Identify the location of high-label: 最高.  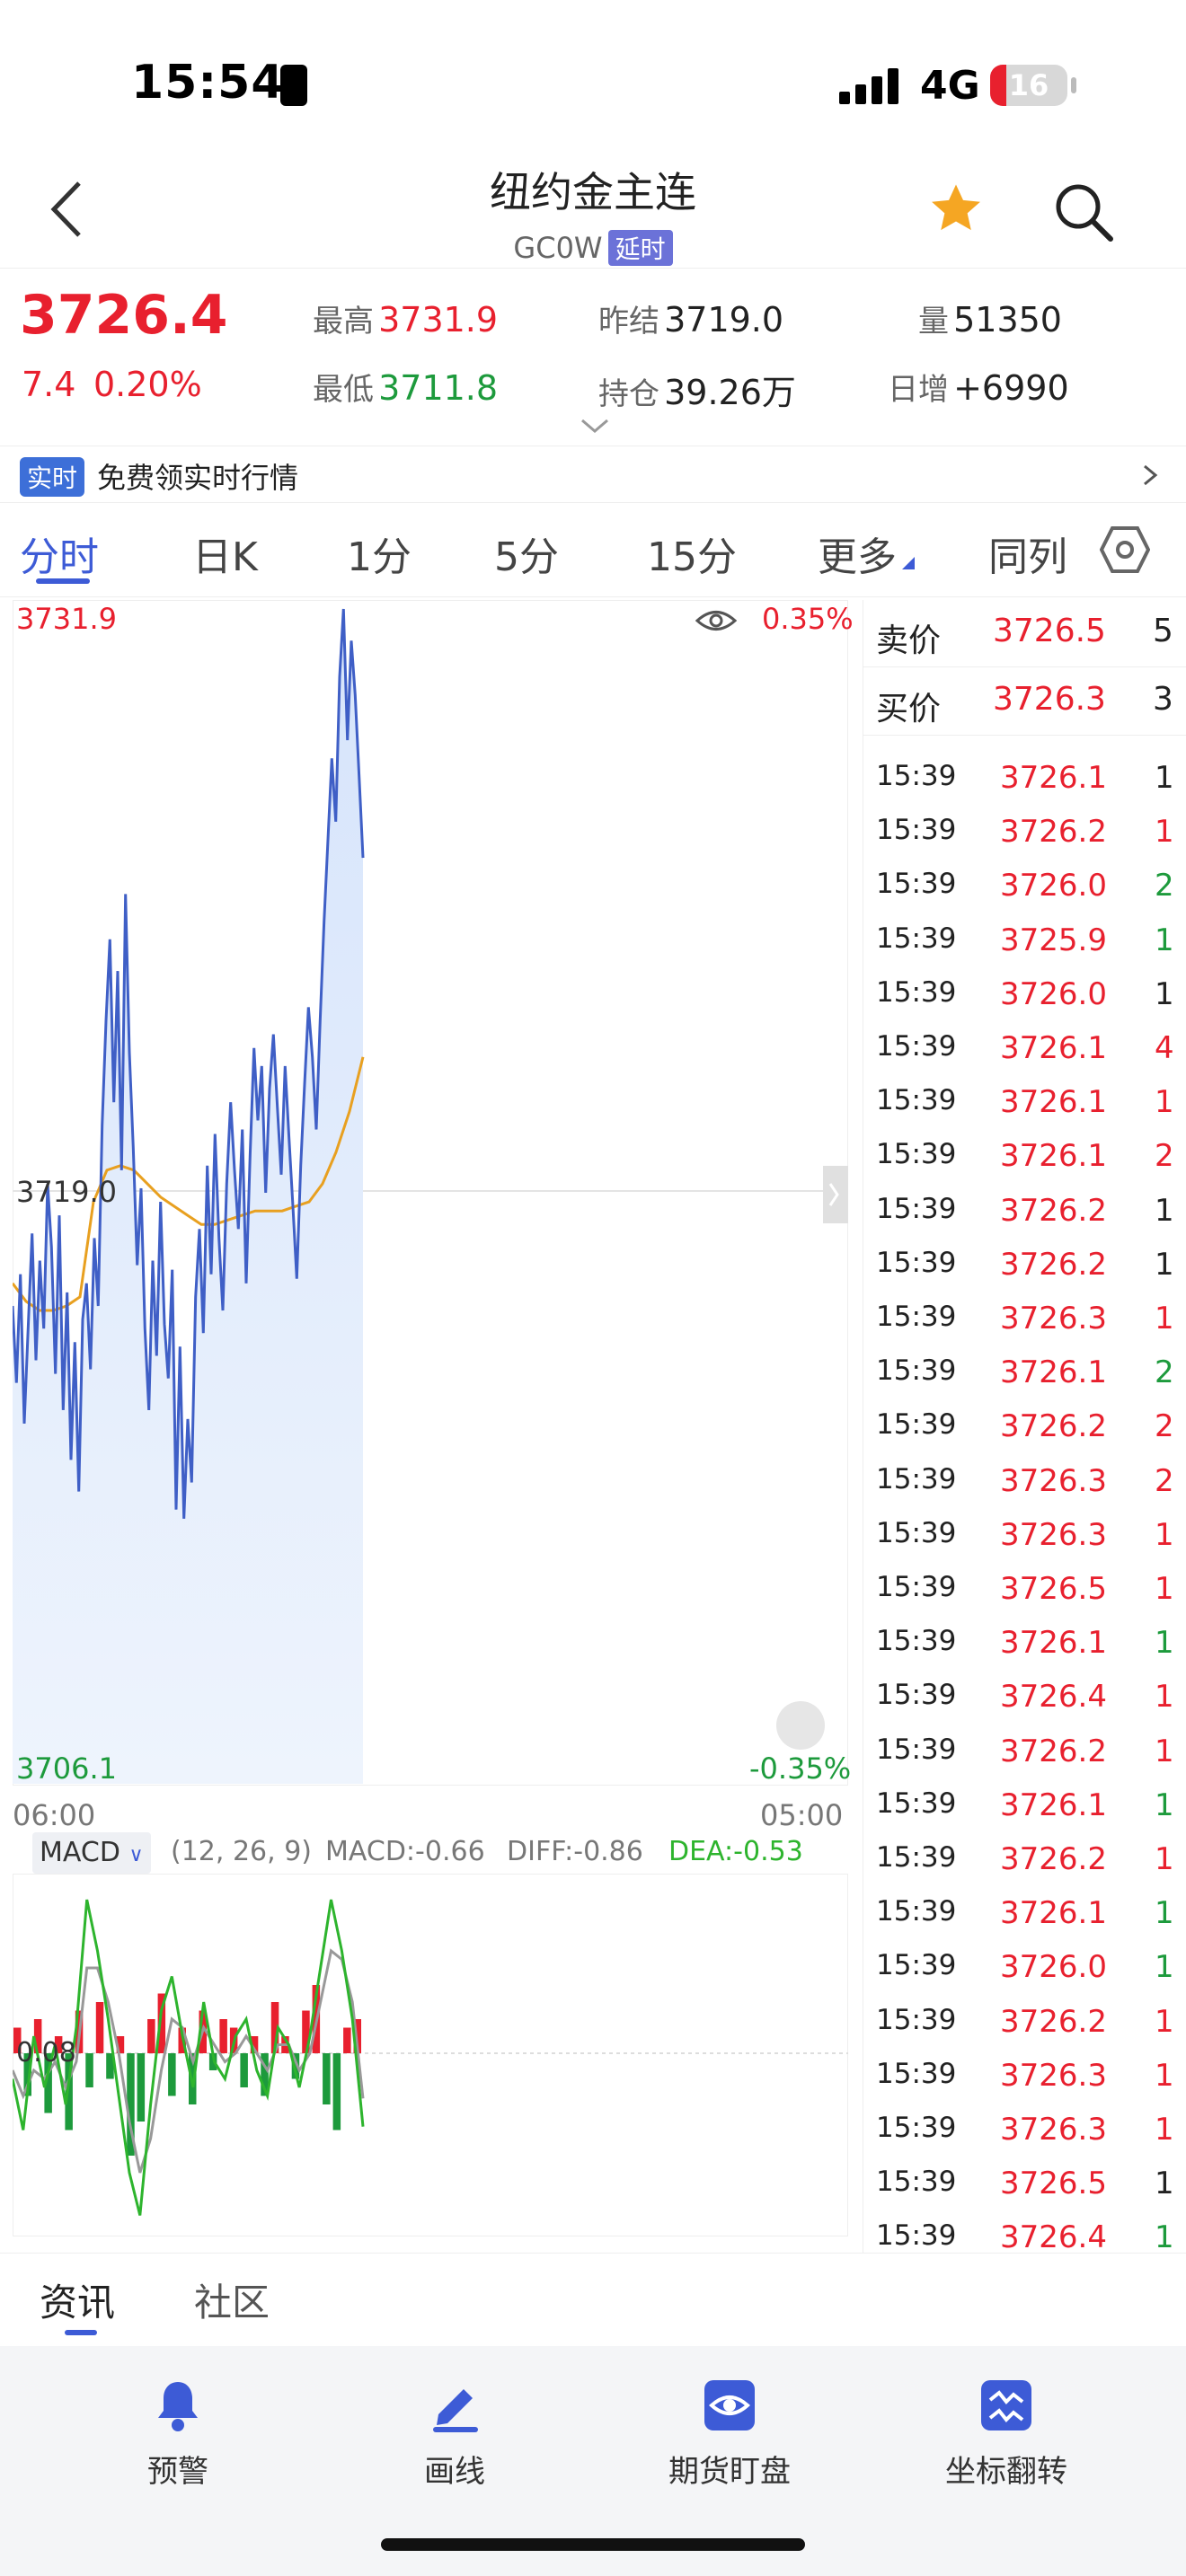
(343, 322).